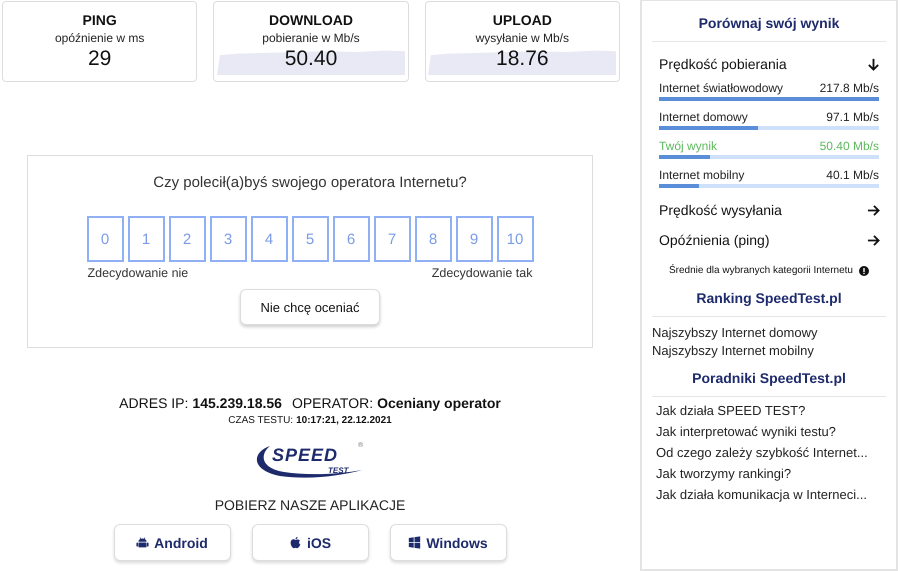 The height and width of the screenshot is (571, 900). What do you see at coordinates (311, 59) in the screenshot?
I see `metric-value: 50.40` at bounding box center [311, 59].